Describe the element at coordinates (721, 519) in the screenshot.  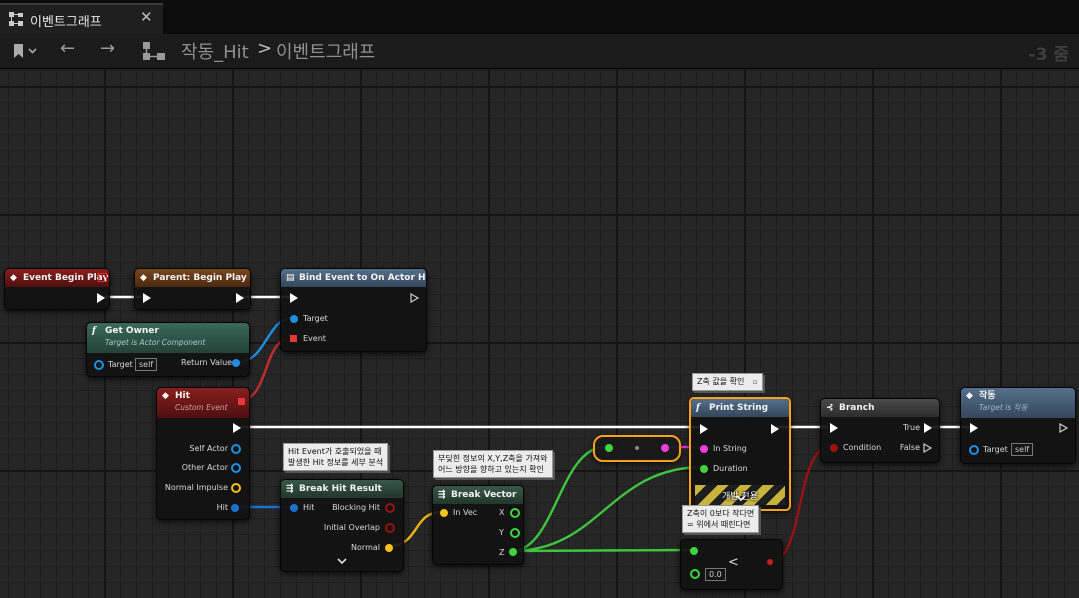
I see `comment-compare: Z축이 0보다 작다면 = 위에서 때린다면` at that location.